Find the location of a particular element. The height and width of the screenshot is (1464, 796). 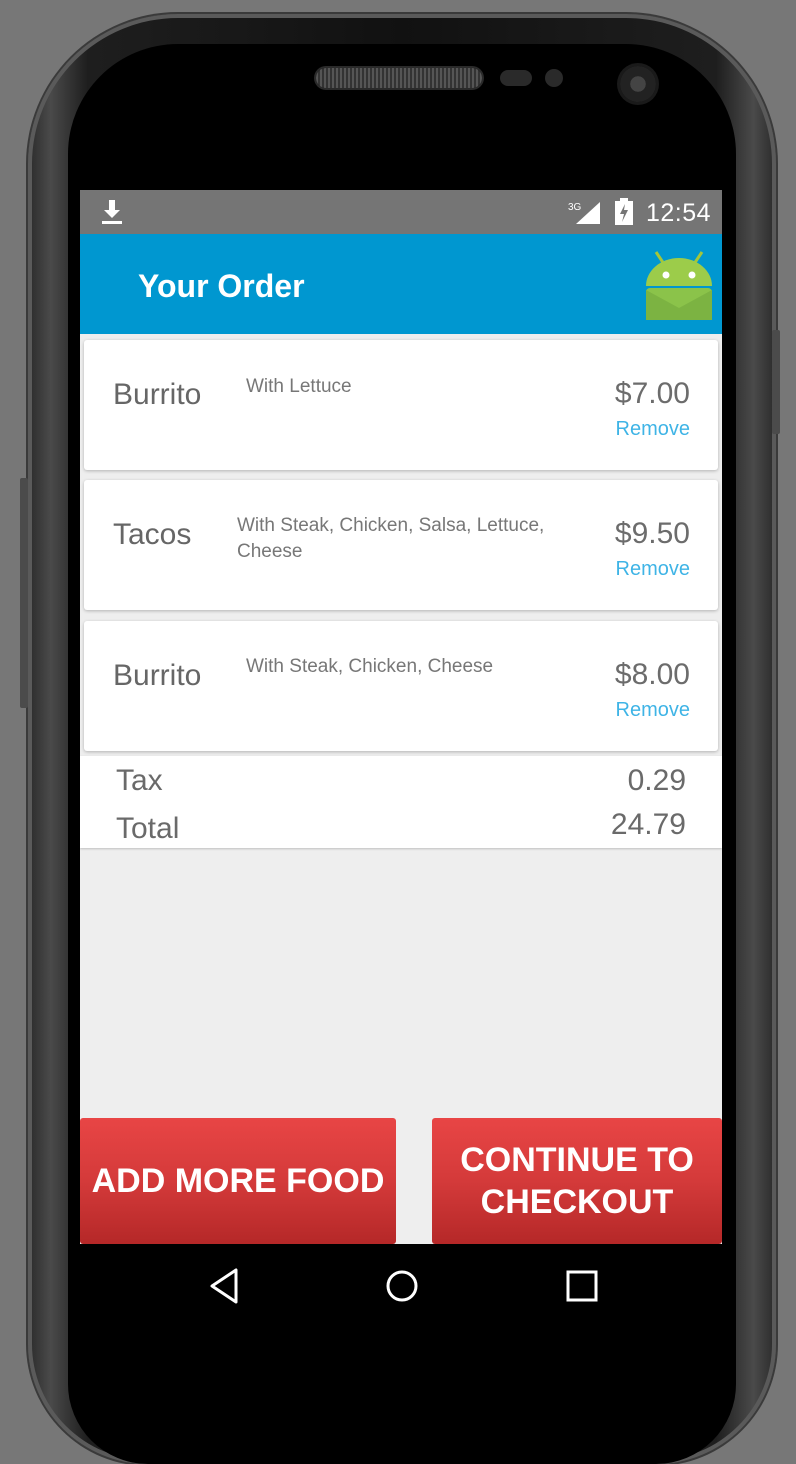

add-more-food-button: ADD MORE FOOD is located at coordinates (238, 1181).